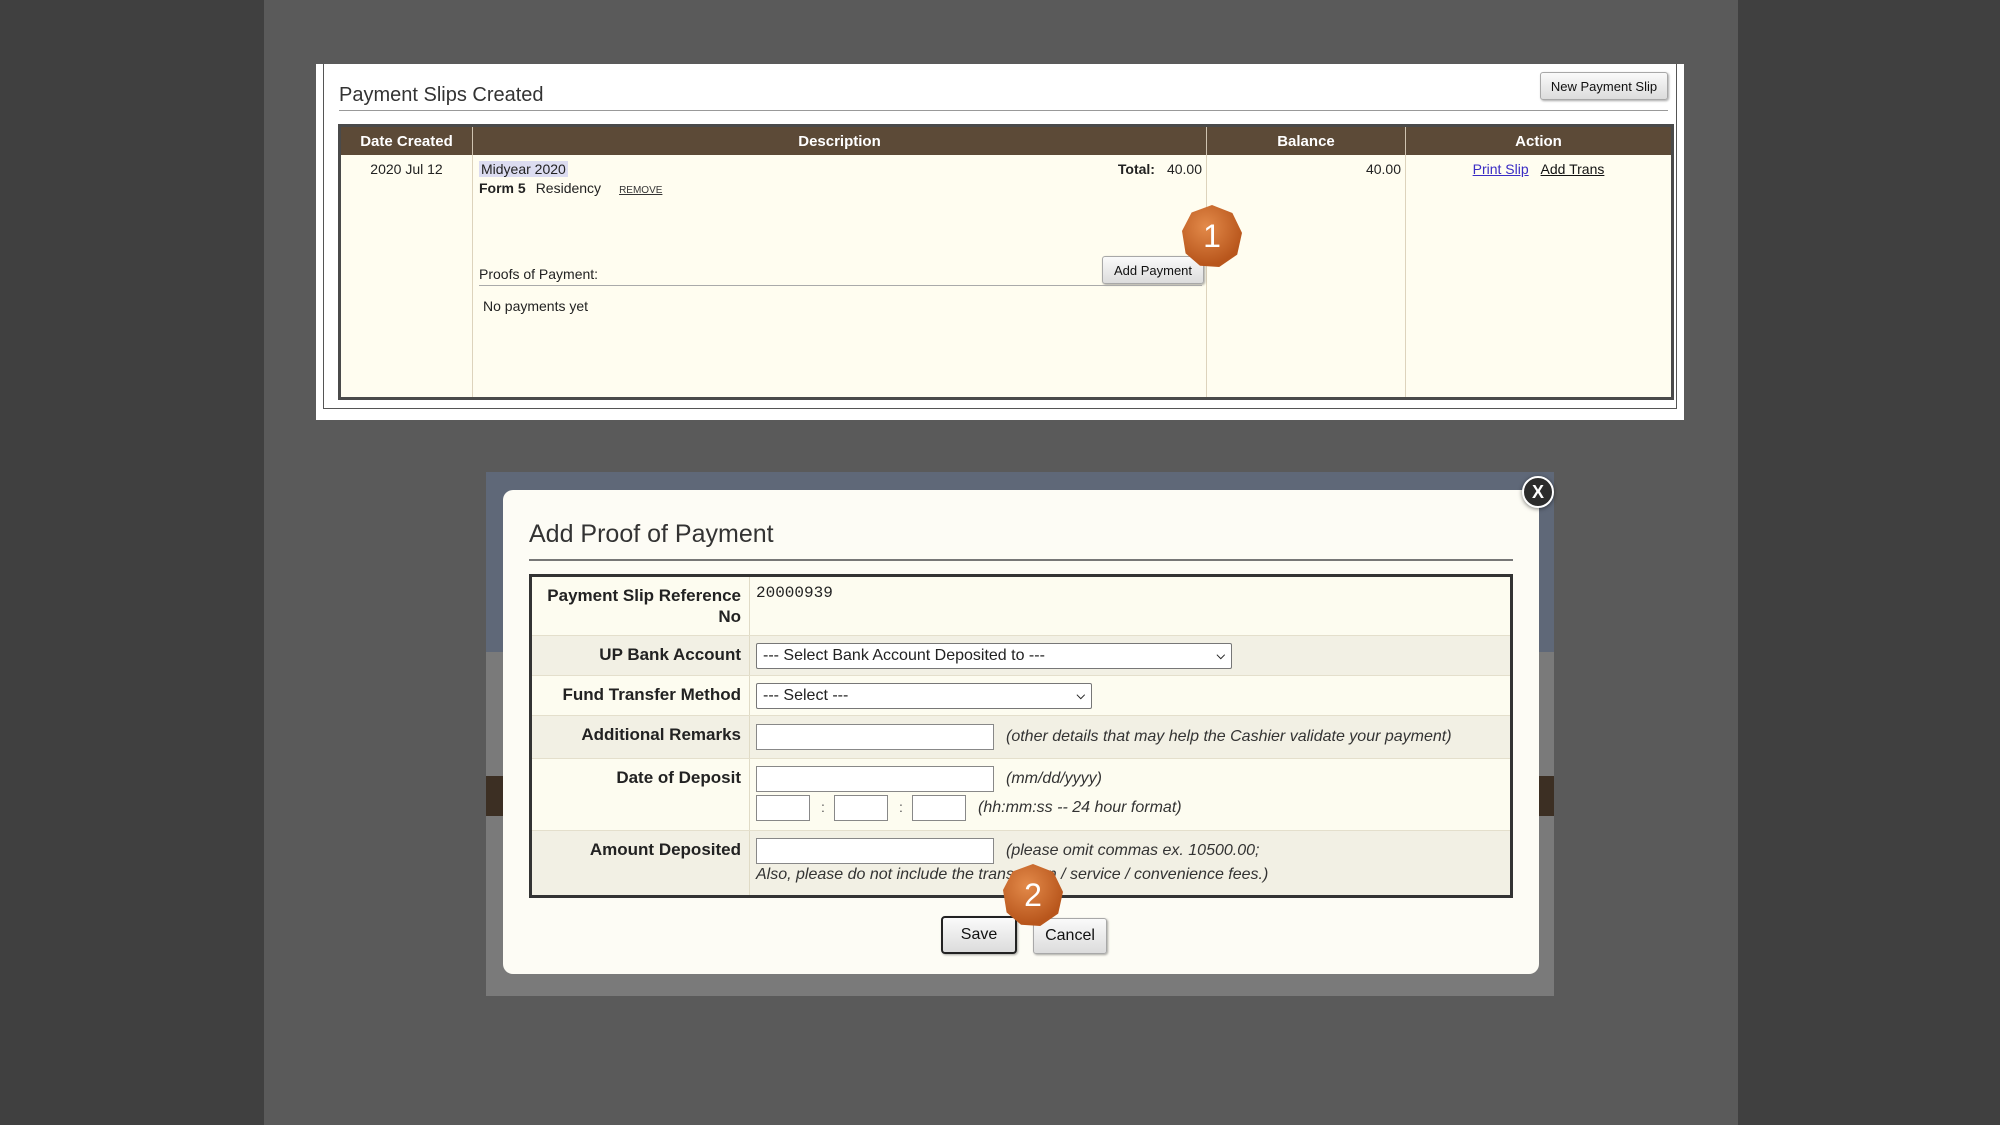 Image resolution: width=2000 pixels, height=1125 pixels. Describe the element at coordinates (539, 274) in the screenshot. I see `proofs-of-payment-label: Proofs of Payment:` at that location.